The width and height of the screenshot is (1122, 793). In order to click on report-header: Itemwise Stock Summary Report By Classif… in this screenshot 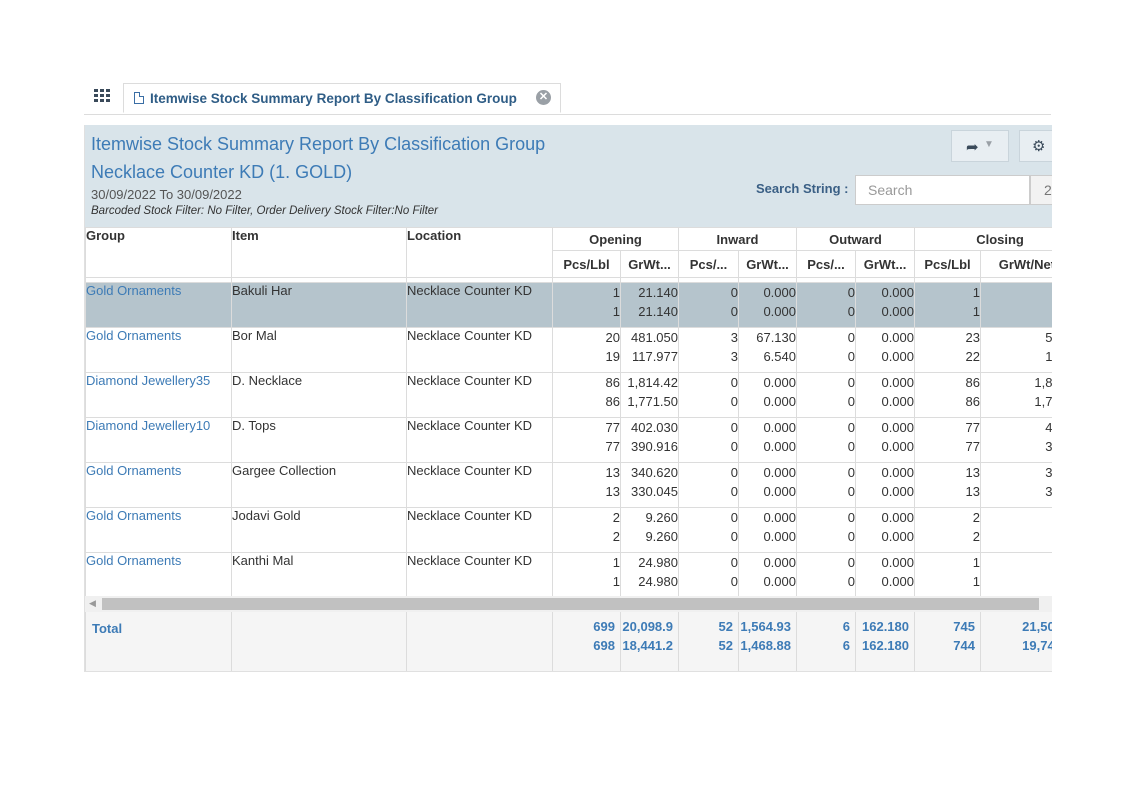, I will do `click(568, 176)`.